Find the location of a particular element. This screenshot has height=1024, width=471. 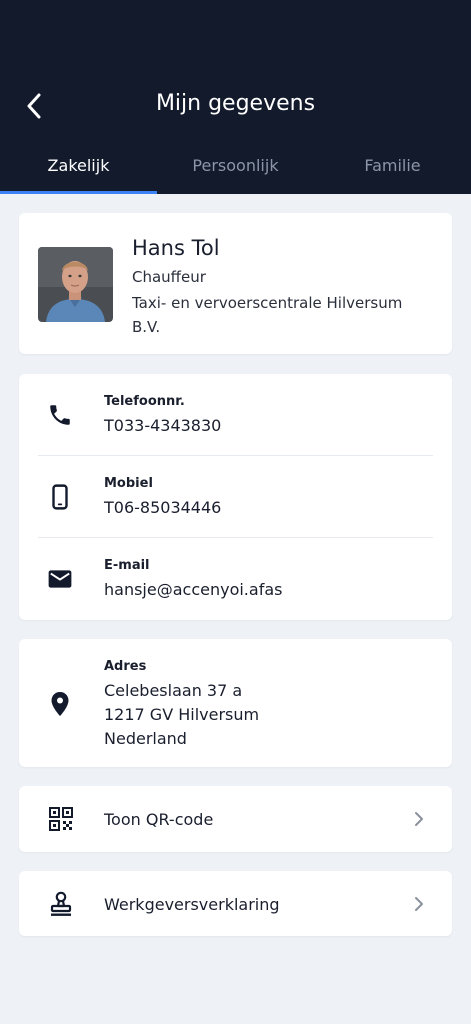

stamp-icon is located at coordinates (61, 903).